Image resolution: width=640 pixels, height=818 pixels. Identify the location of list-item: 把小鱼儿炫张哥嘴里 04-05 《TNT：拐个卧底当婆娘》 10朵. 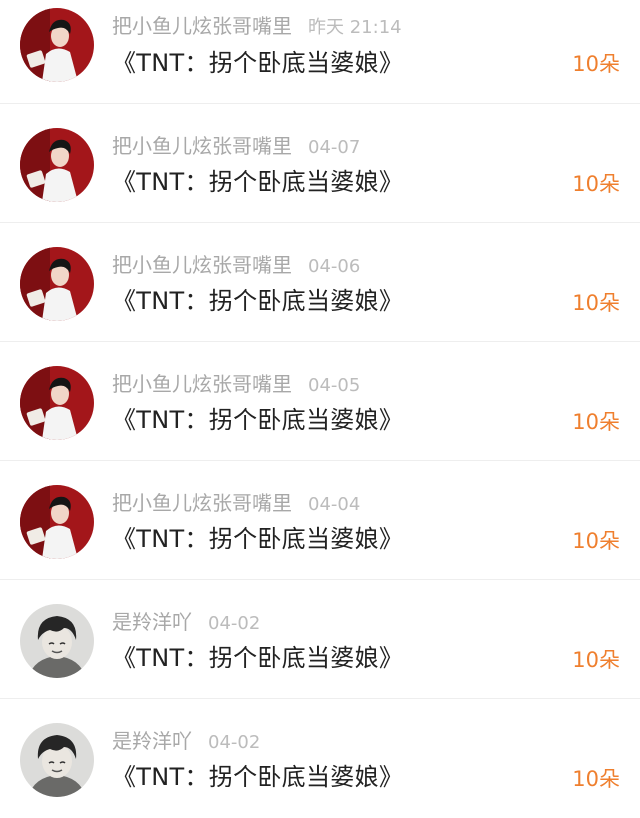
(320, 401).